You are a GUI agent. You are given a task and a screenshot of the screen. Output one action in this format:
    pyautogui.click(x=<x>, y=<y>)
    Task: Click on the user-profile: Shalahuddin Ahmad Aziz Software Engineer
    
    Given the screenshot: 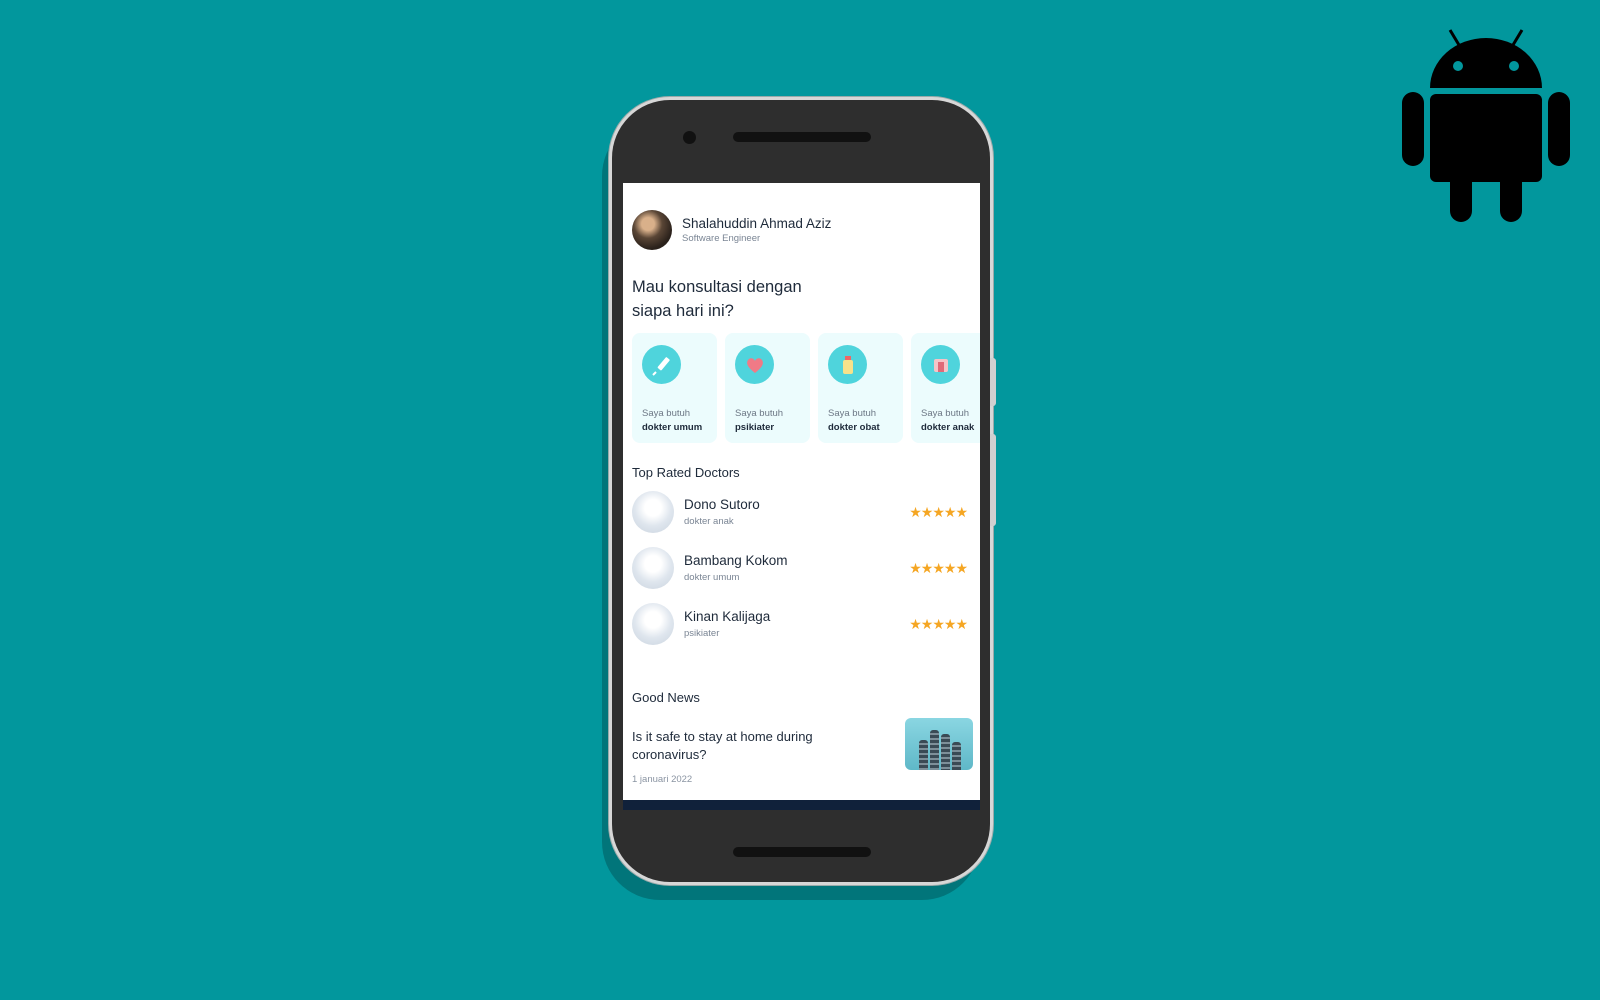 What is the action you would take?
    pyautogui.click(x=731, y=230)
    